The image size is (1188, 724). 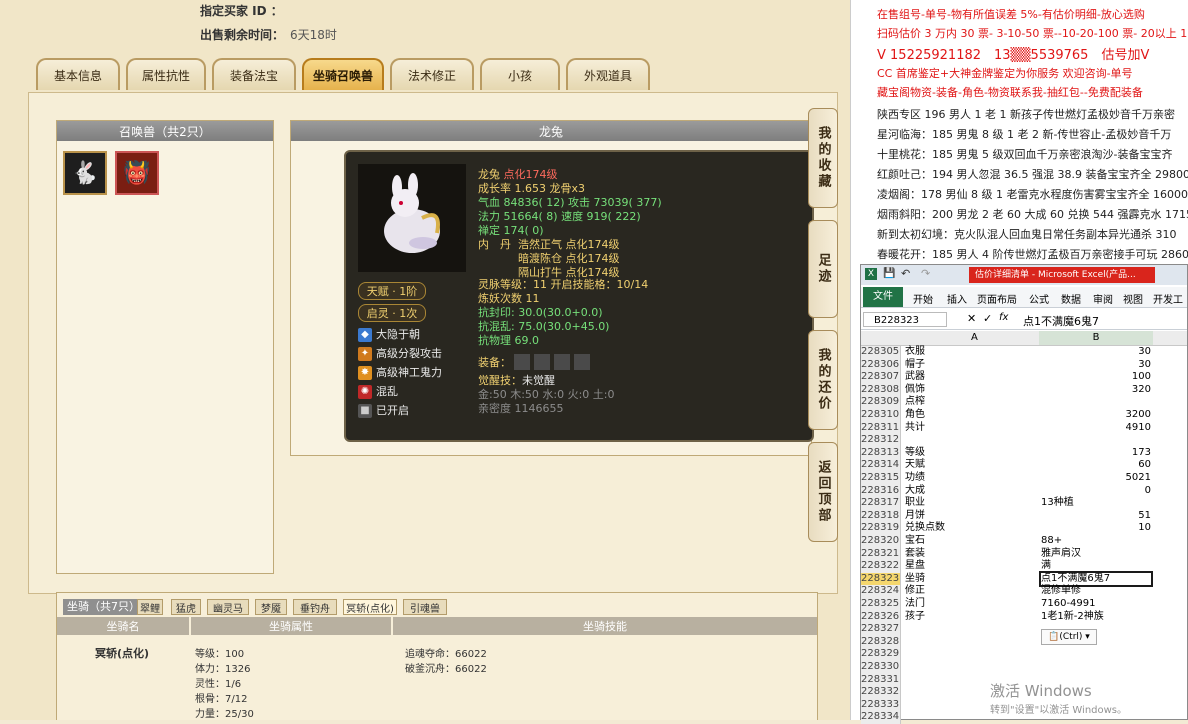 What do you see at coordinates (915, 617) in the screenshot?
I see `cell-a: 孩子` at bounding box center [915, 617].